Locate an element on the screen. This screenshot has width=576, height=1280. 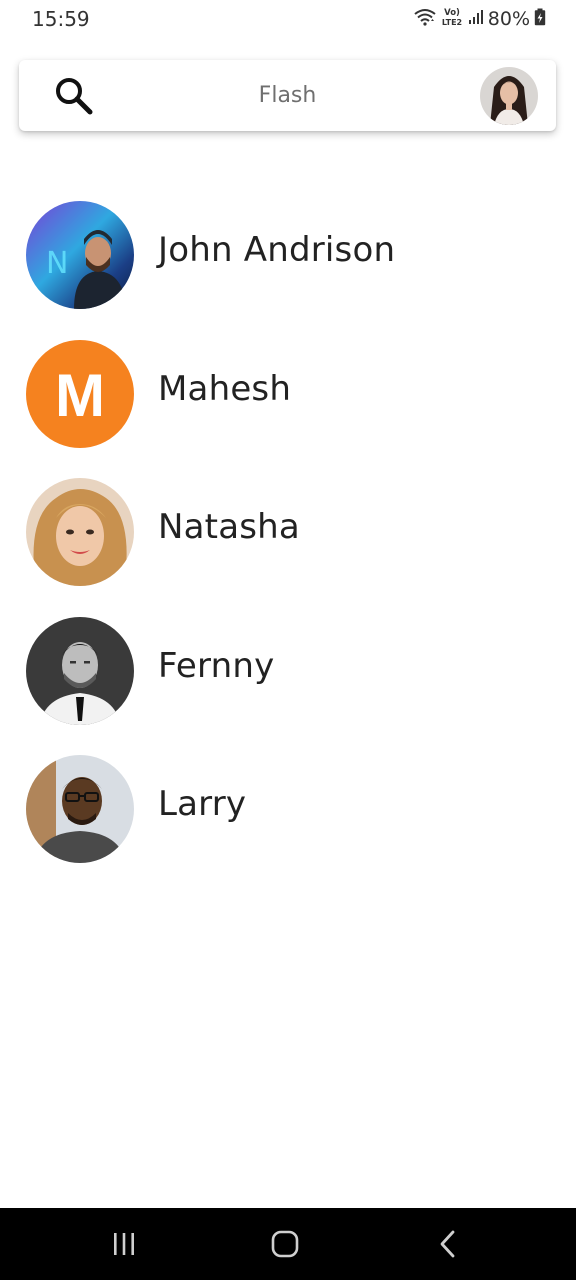
svg-text: N is located at coordinates (57, 263).